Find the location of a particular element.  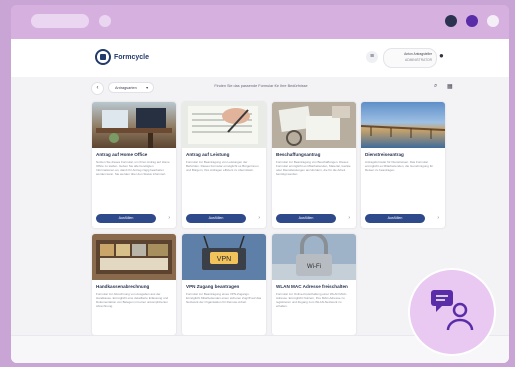

document-pen-illustration is located at coordinates (223, 125).